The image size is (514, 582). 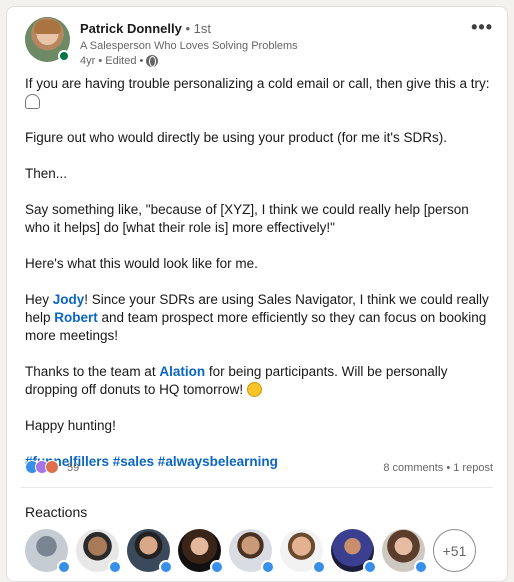 What do you see at coordinates (152, 61) in the screenshot?
I see `globe-icon` at bounding box center [152, 61].